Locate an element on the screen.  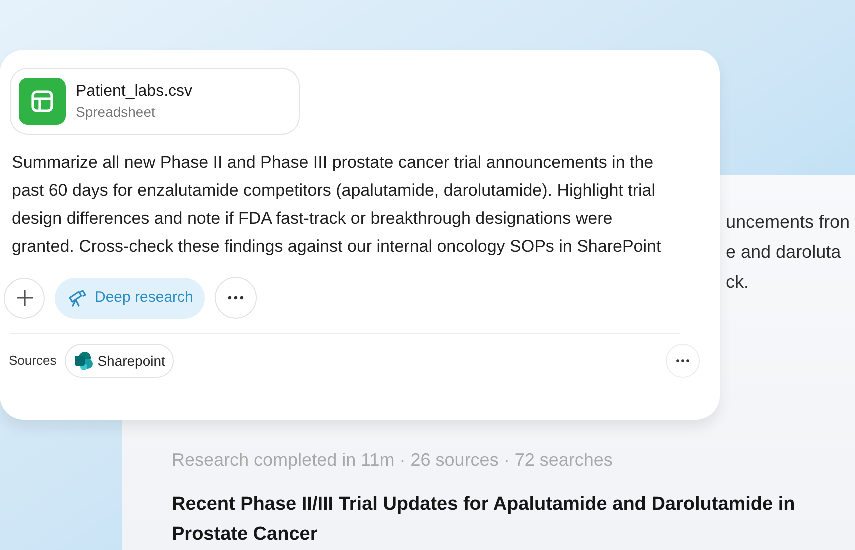
plus-icon is located at coordinates (25, 298).